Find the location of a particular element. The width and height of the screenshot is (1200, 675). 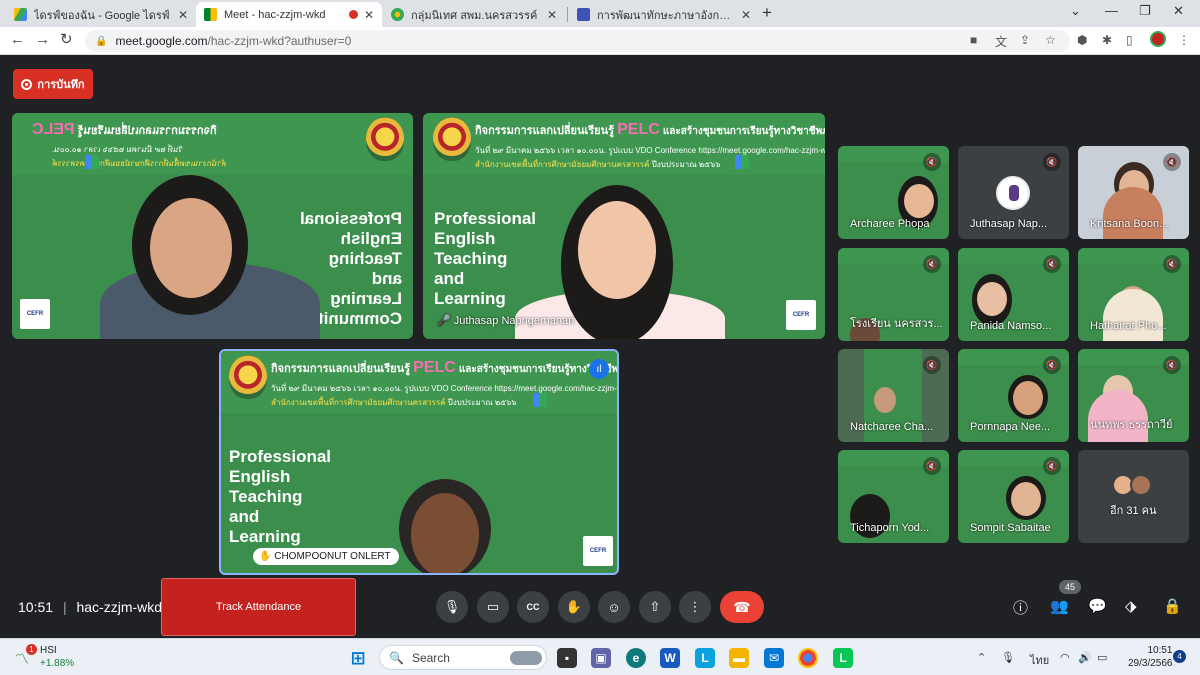

avatar is located at coordinates (1013, 193).